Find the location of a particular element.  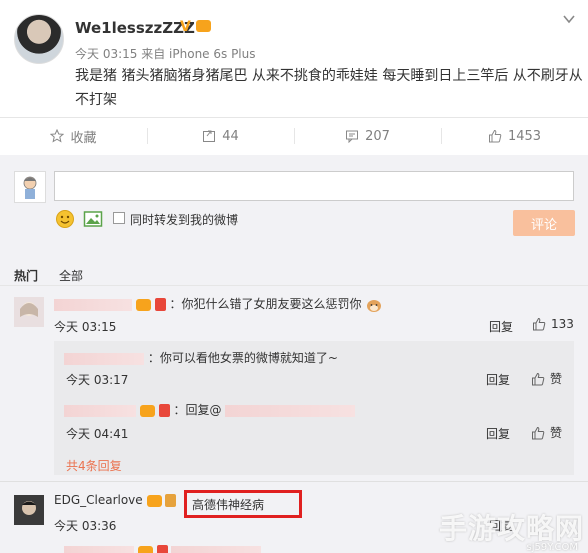

comment-text: ：你犯什么错了女朋友要这么惩罚你 is located at coordinates (265, 304).